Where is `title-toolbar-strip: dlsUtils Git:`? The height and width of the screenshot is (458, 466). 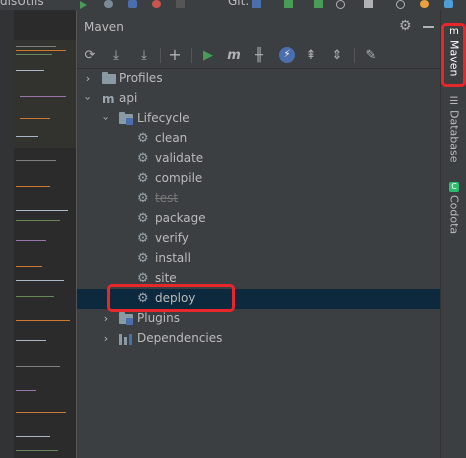 title-toolbar-strip: dlsUtils Git: is located at coordinates (233, 5).